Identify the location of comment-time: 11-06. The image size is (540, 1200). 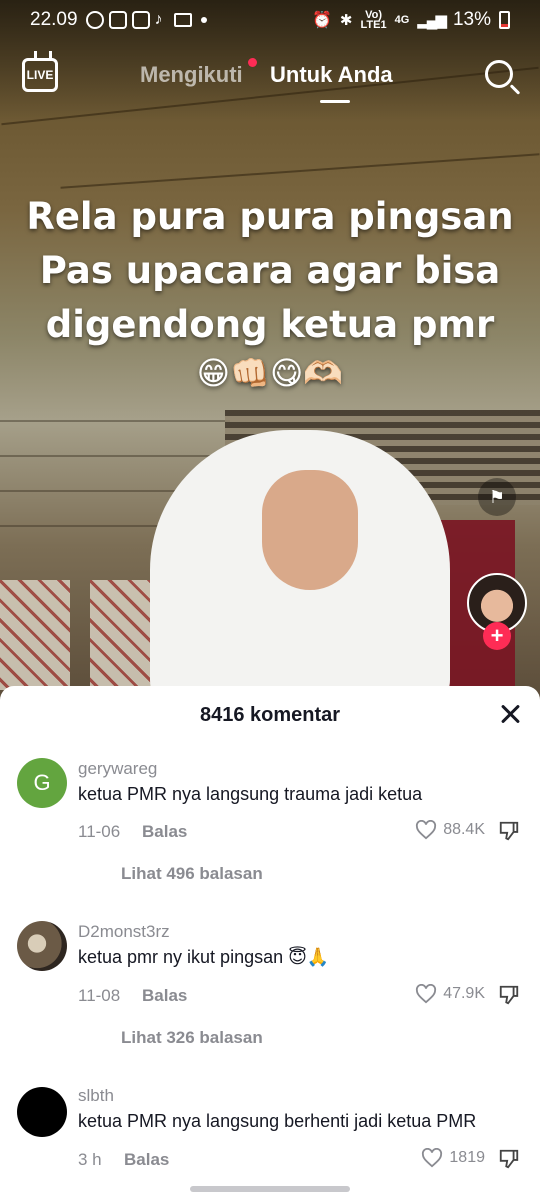
(99, 831).